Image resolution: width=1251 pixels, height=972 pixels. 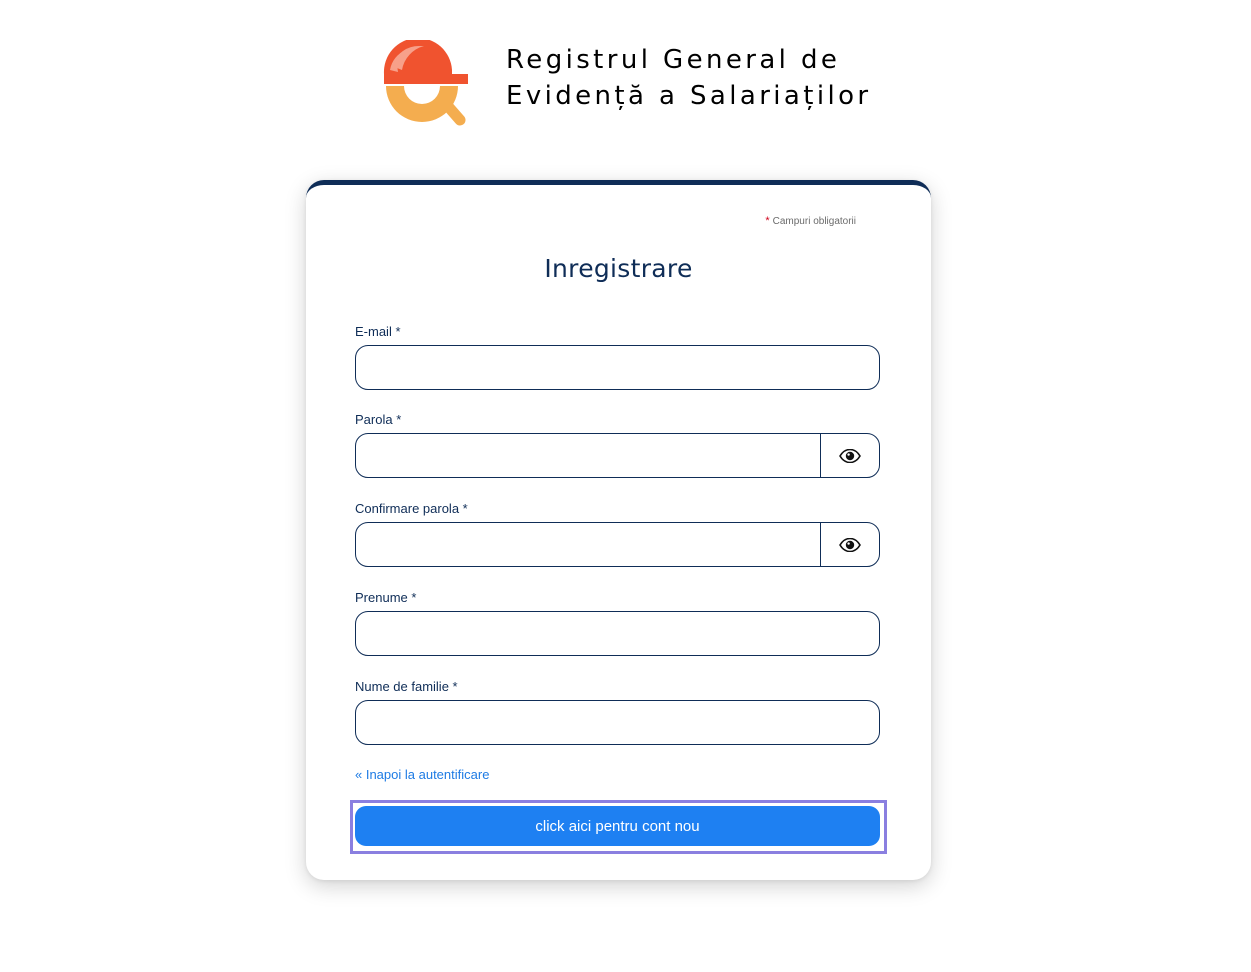 I want to click on password-field, so click(x=588, y=455).